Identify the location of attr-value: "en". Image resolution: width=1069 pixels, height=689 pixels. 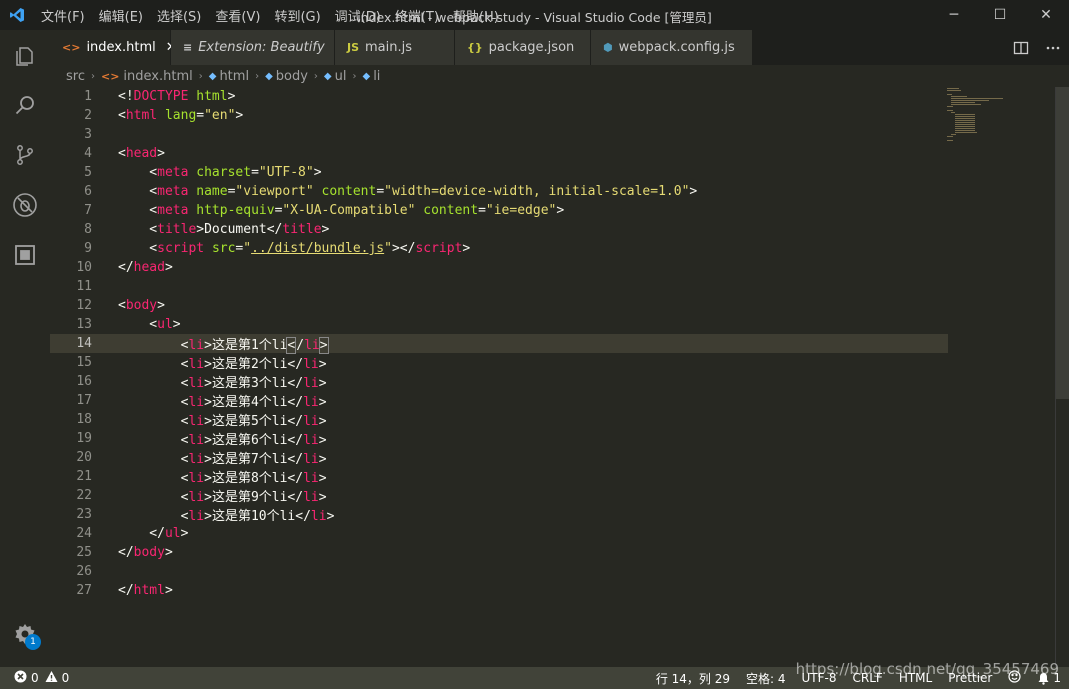
(220, 115).